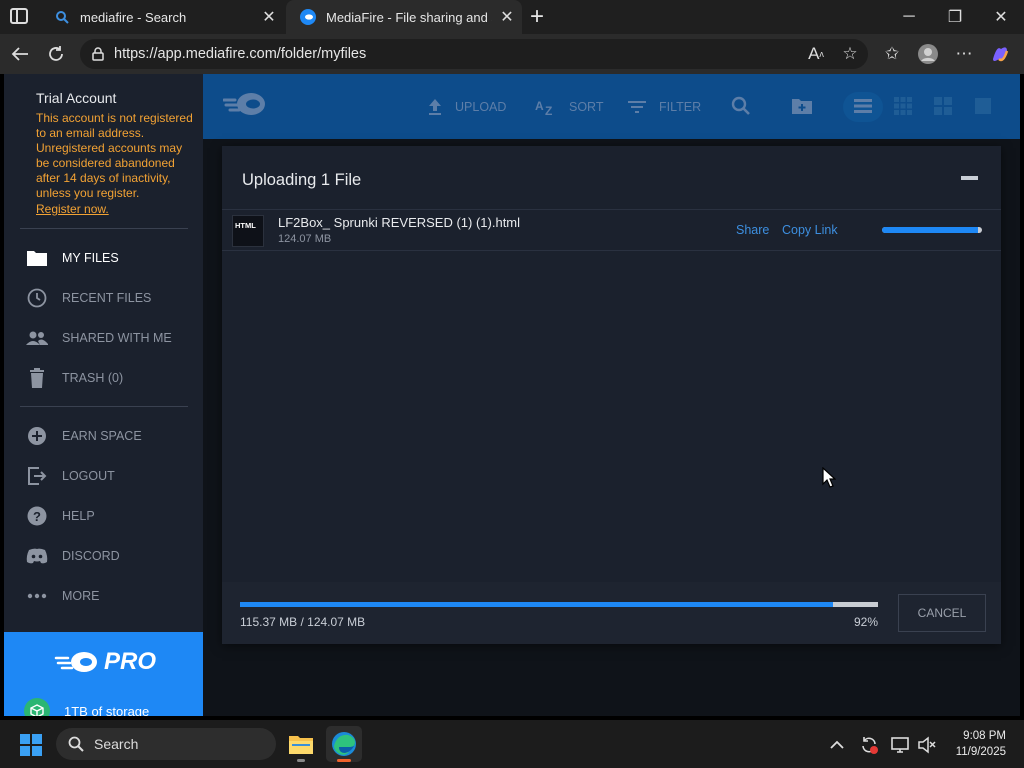  Describe the element at coordinates (829, 480) in the screenshot. I see `mouse-cursor-icon` at that location.